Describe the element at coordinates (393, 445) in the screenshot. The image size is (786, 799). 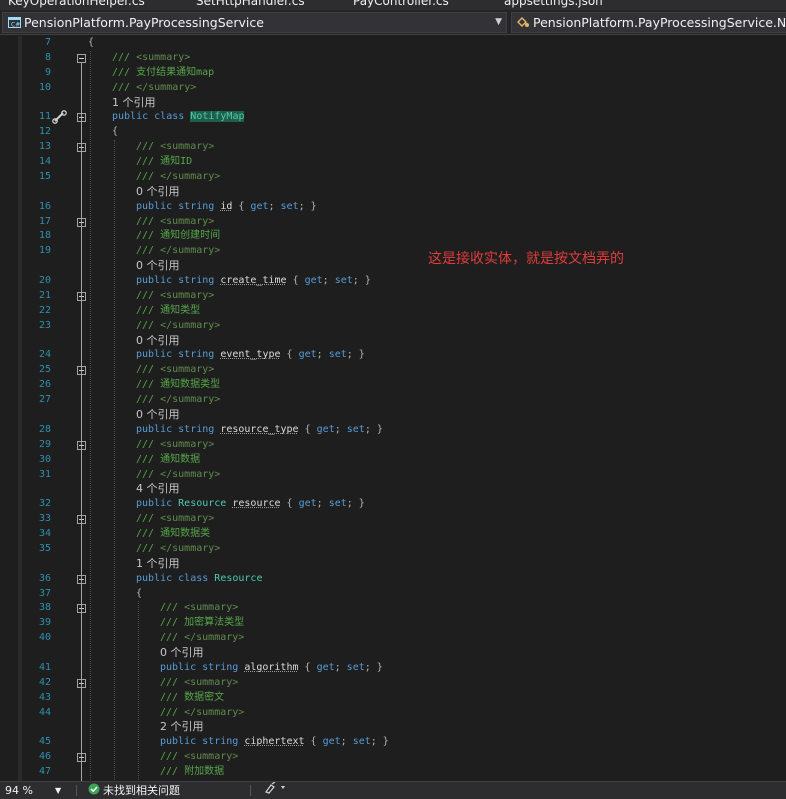
I see `code-line: 29 /// <summary>` at that location.